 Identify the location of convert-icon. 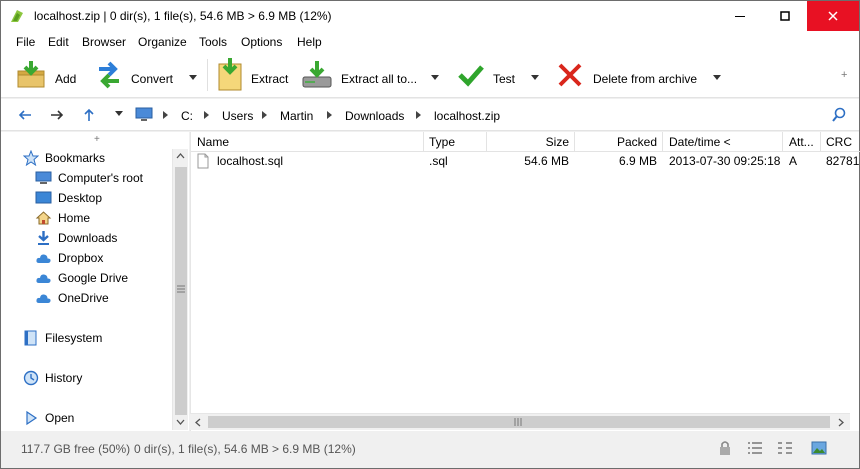
(109, 75).